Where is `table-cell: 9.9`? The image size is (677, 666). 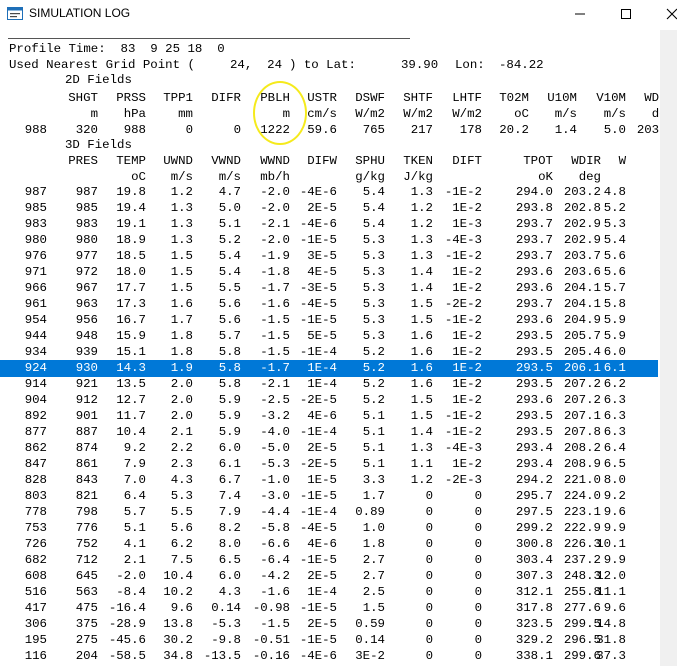
table-cell: 9.9 is located at coordinates (614, 528).